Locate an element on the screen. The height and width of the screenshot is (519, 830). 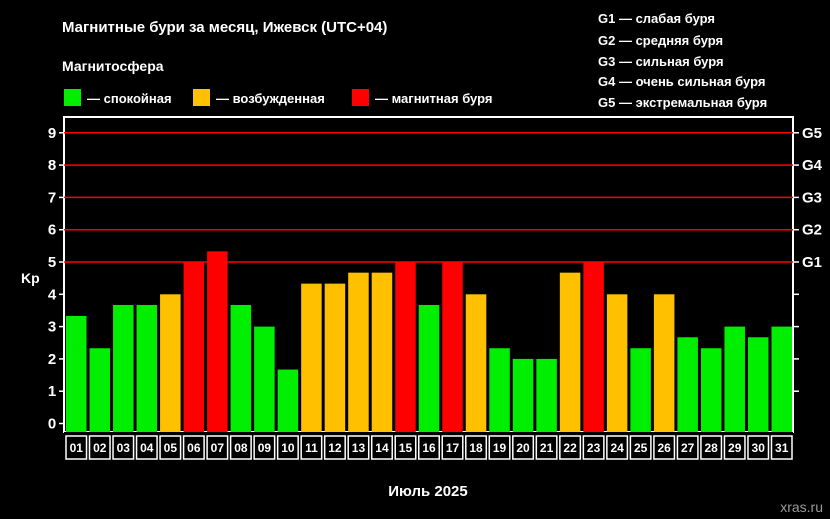
y-tick-label: 0 is located at coordinates (52, 424).